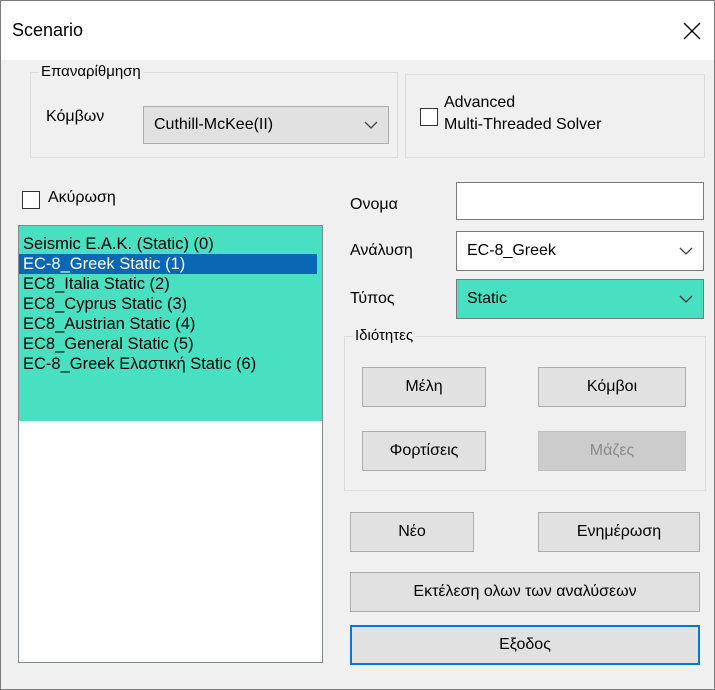 This screenshot has height=690, width=715. Describe the element at coordinates (525, 645) in the screenshot. I see `exit-button: Εξοδος` at that location.